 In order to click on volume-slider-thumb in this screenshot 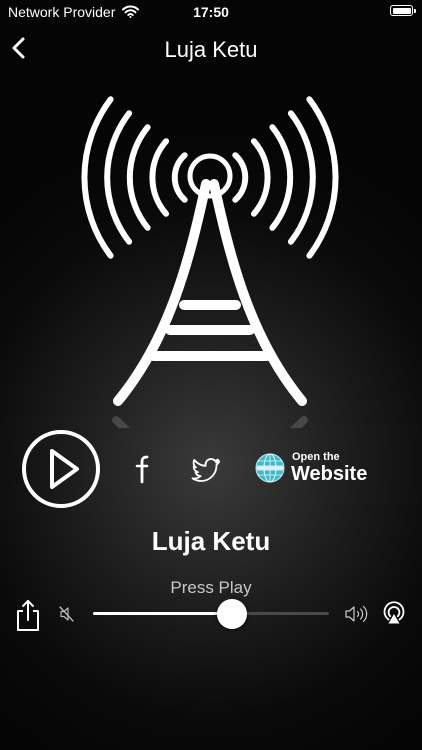, I will do `click(232, 614)`.